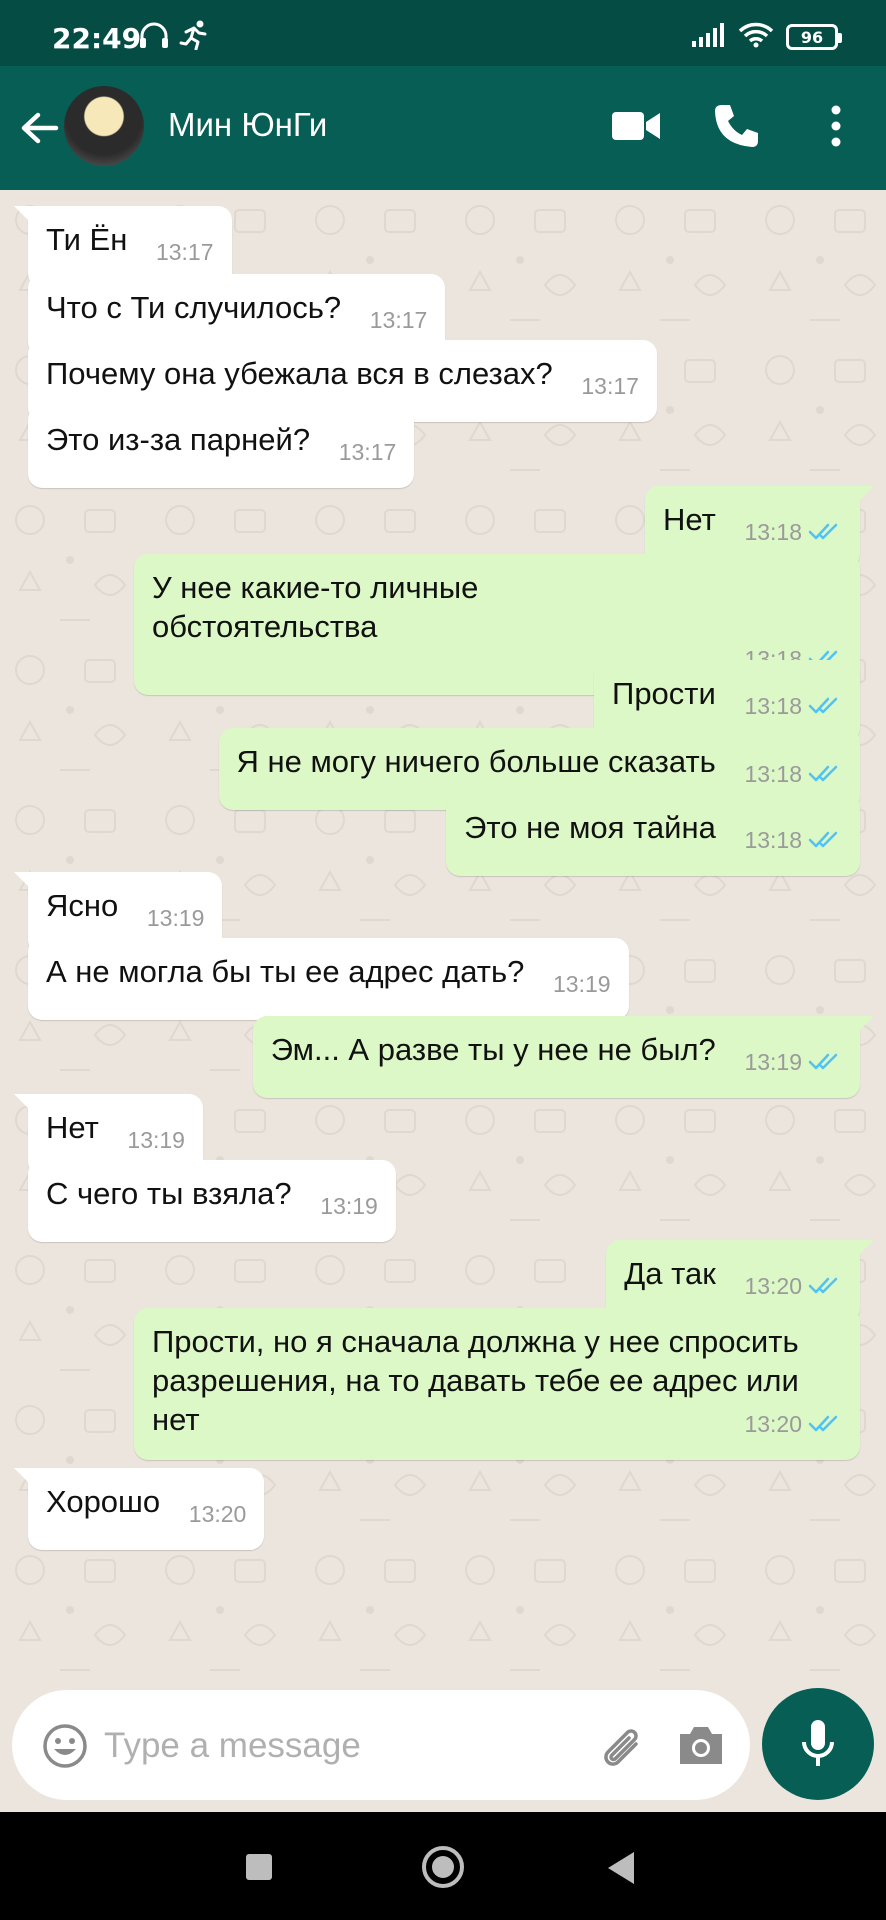  Describe the element at coordinates (194, 307) in the screenshot. I see `message-text: Что с Ти случилось?` at that location.